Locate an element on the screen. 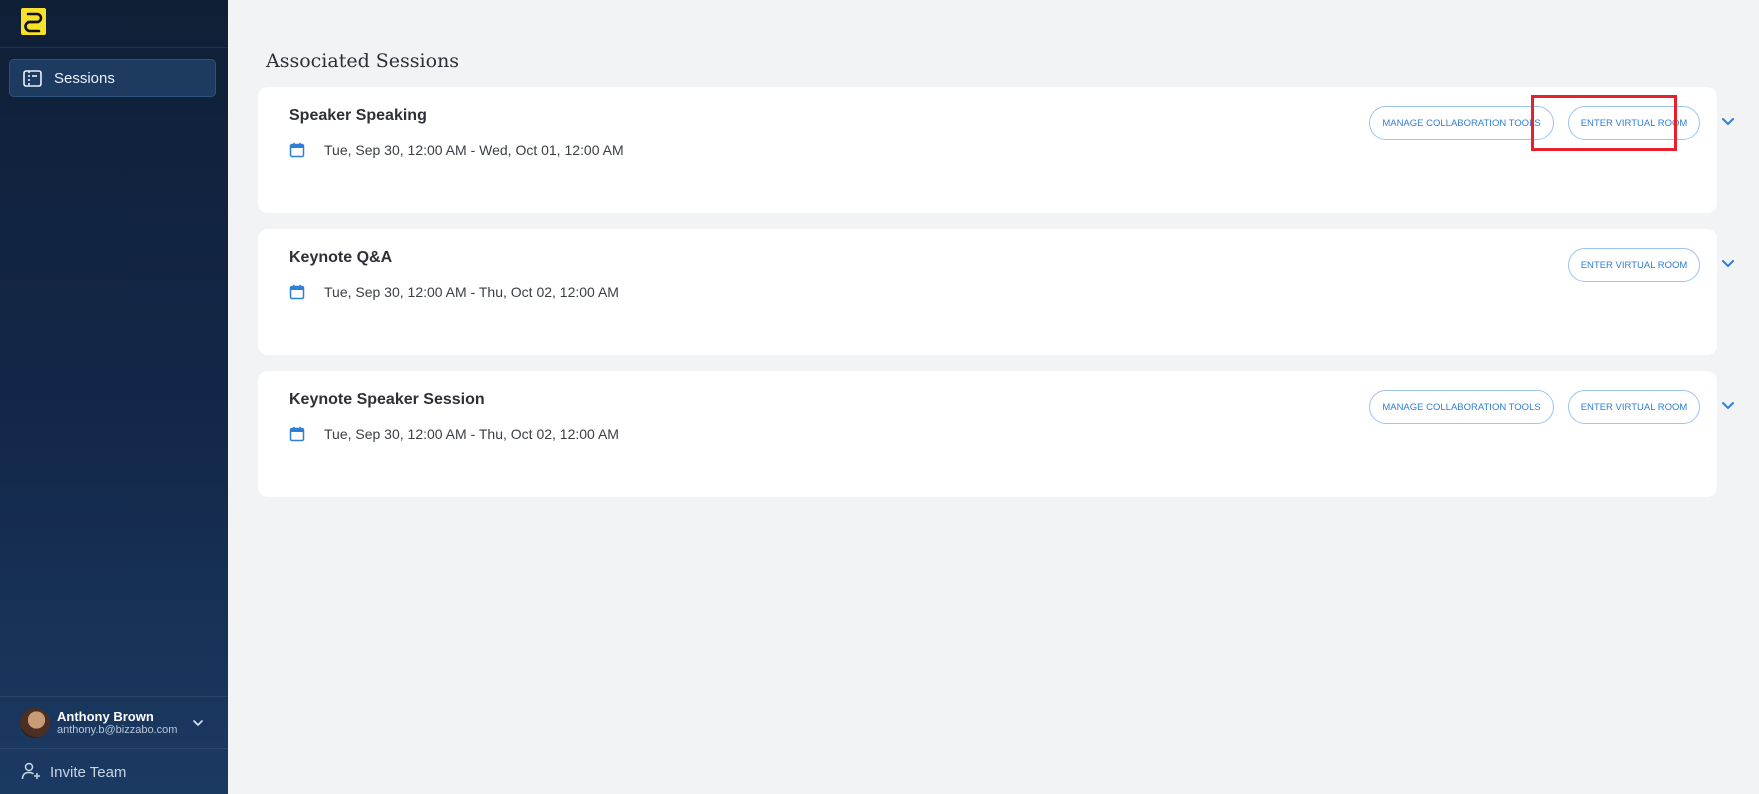 The image size is (1759, 794). invite-team-button: Invite Team is located at coordinates (114, 772).